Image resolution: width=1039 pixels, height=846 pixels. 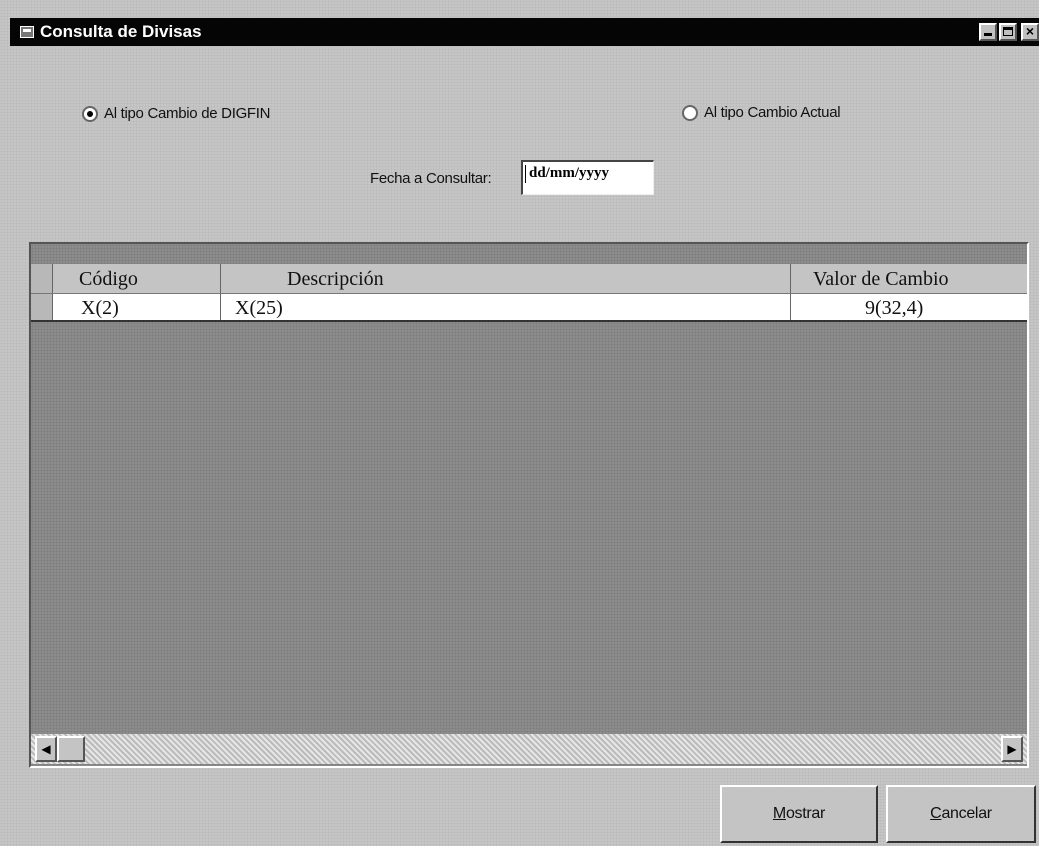 What do you see at coordinates (690, 112) in the screenshot?
I see `radio-button-unchecked` at bounding box center [690, 112].